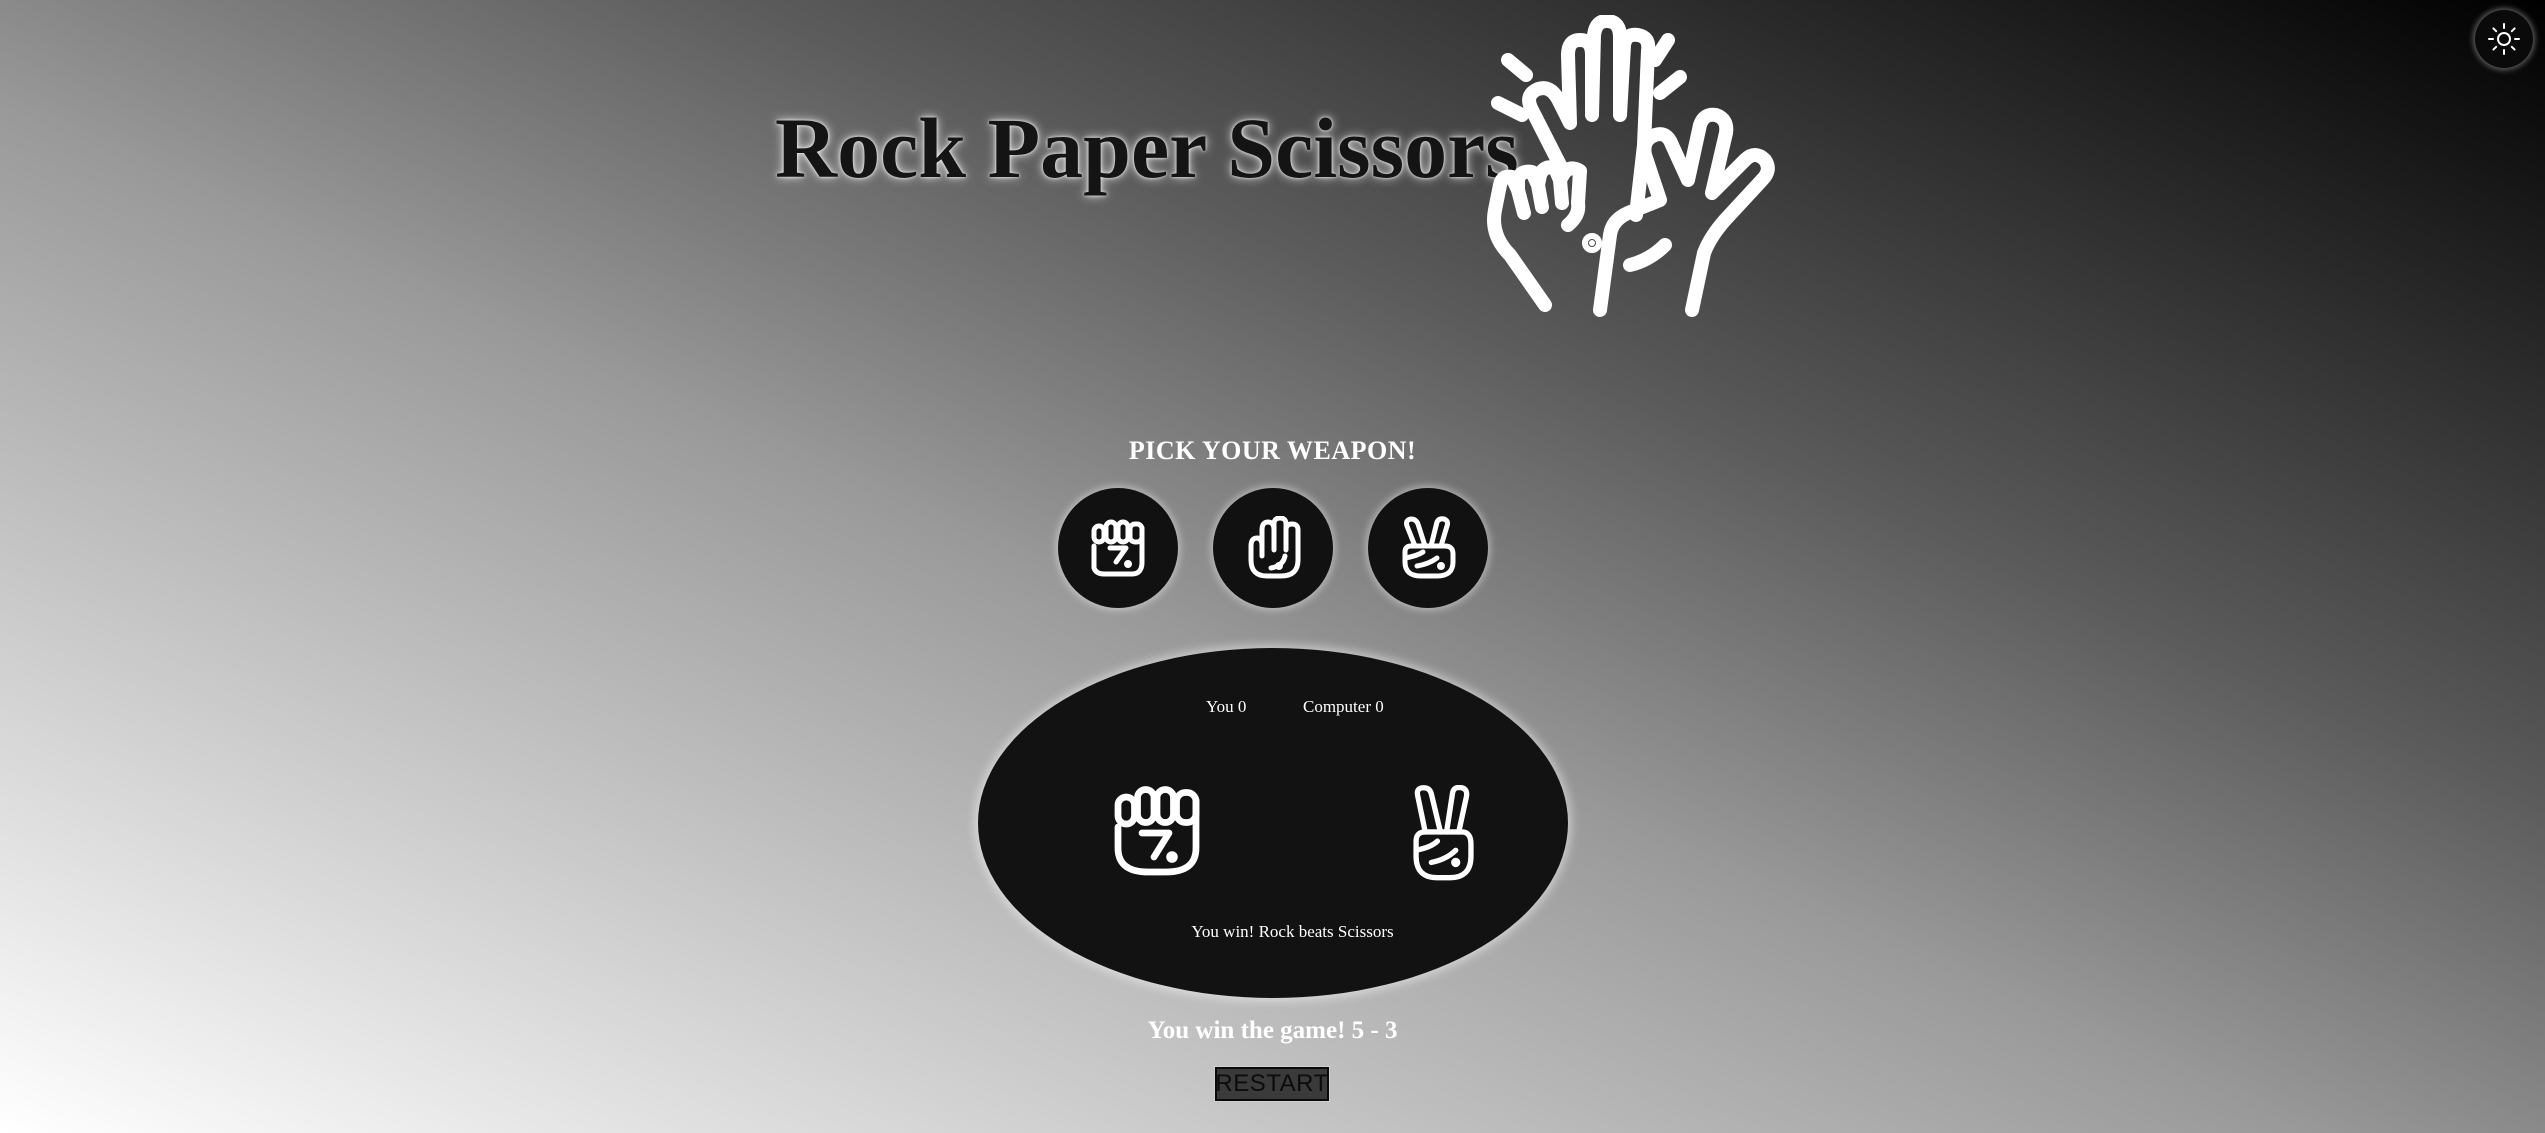 The height and width of the screenshot is (1133, 2545). Describe the element at coordinates (1272, 1030) in the screenshot. I see `final-result: You win the game! 5 - 3` at that location.